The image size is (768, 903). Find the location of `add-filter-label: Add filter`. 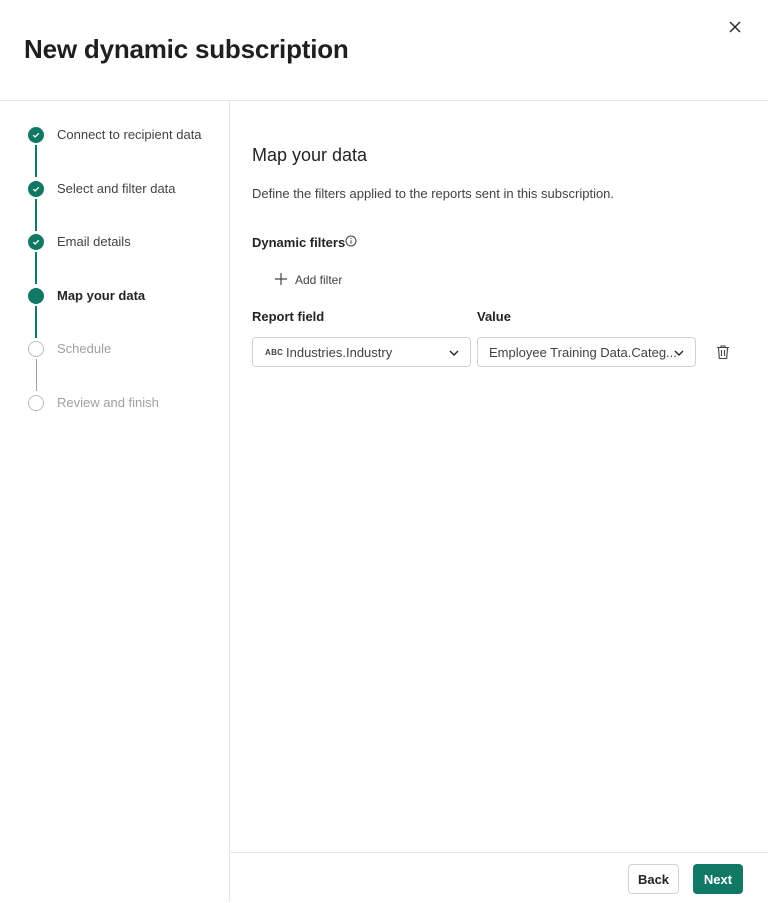

add-filter-label: Add filter is located at coordinates (319, 280).